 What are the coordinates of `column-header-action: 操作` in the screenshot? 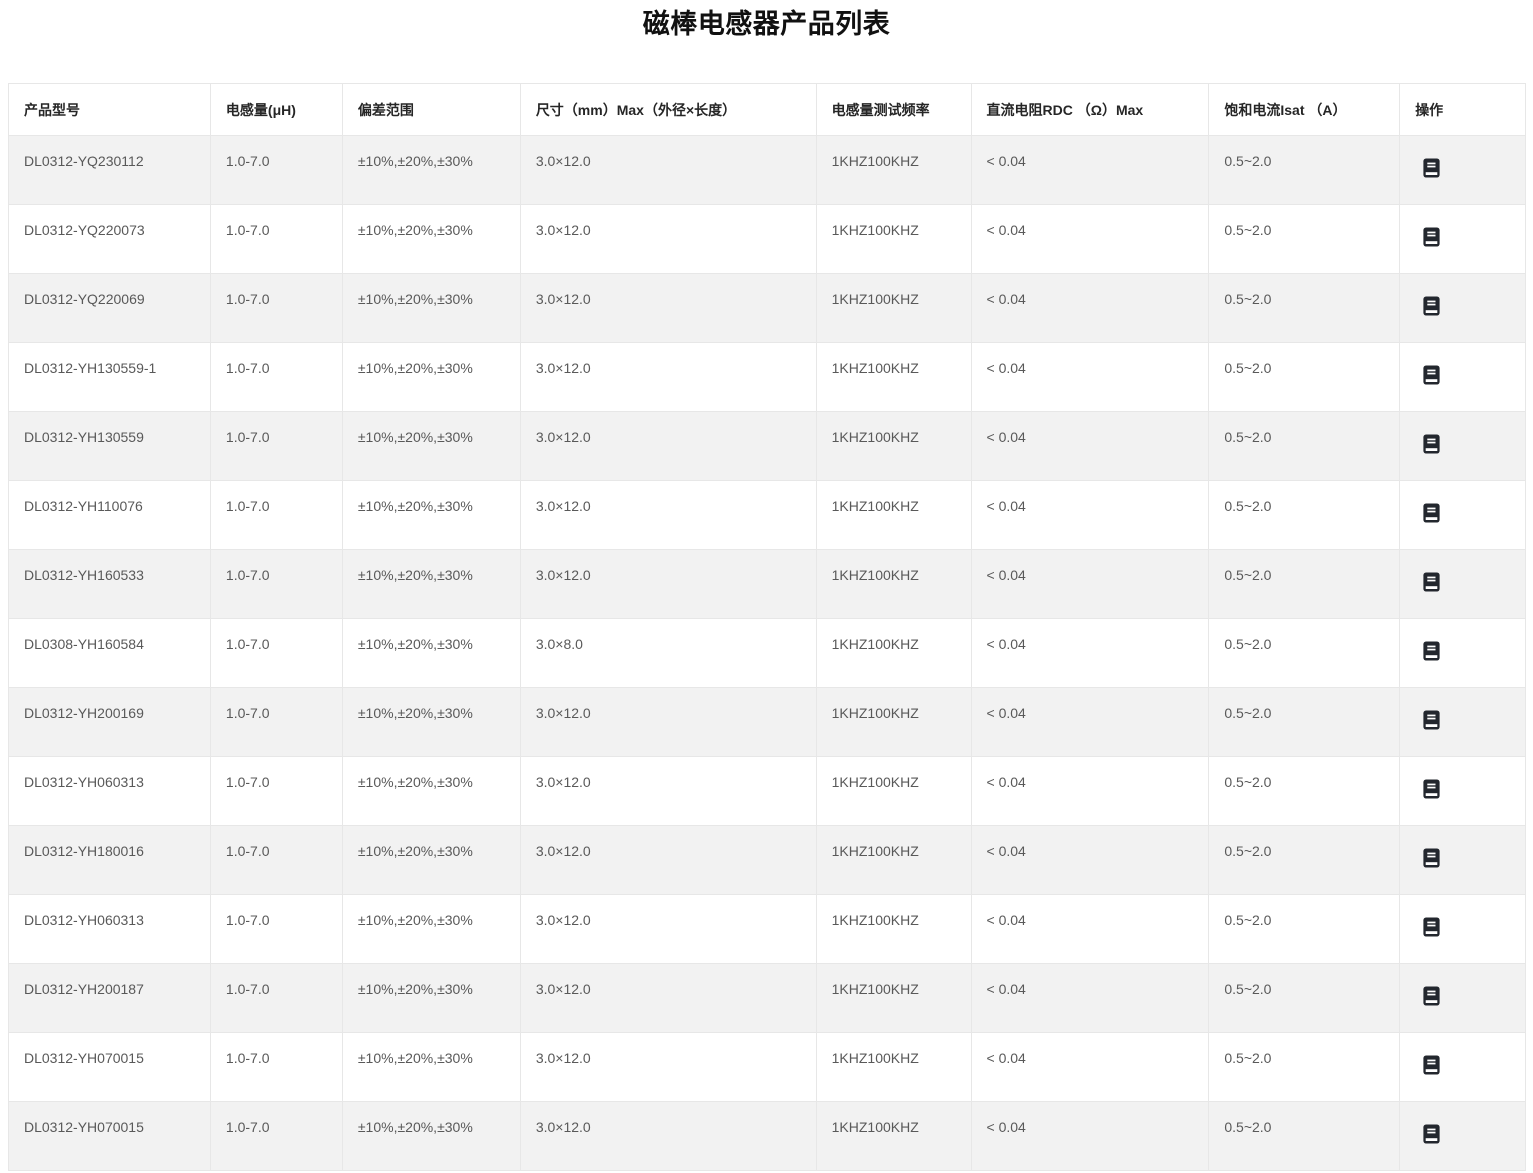 It's located at (1462, 109).